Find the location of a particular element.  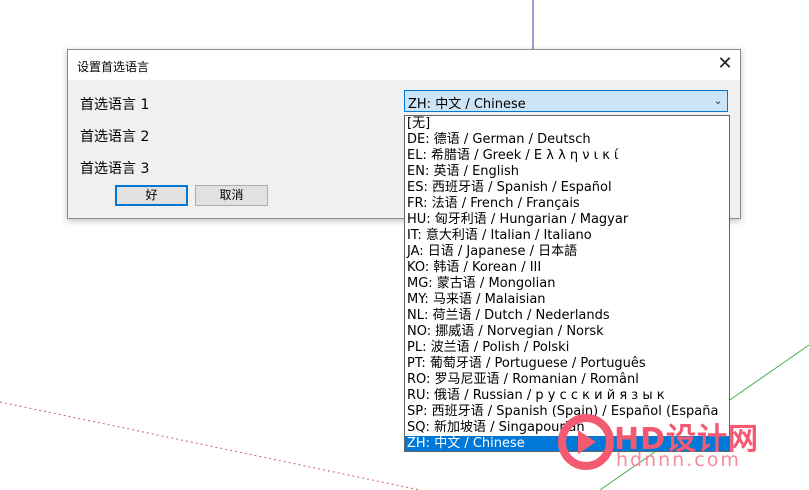

ok-button: 好 is located at coordinates (151, 195).